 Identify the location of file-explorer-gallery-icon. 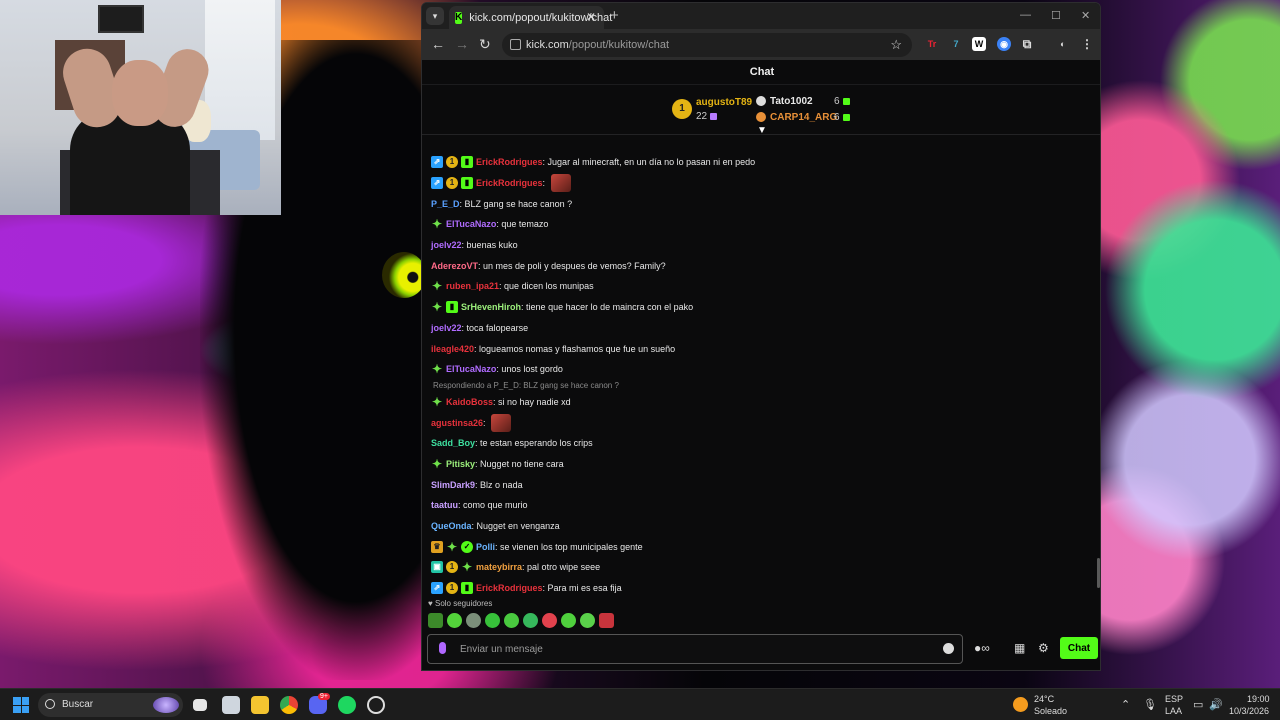
(231, 705).